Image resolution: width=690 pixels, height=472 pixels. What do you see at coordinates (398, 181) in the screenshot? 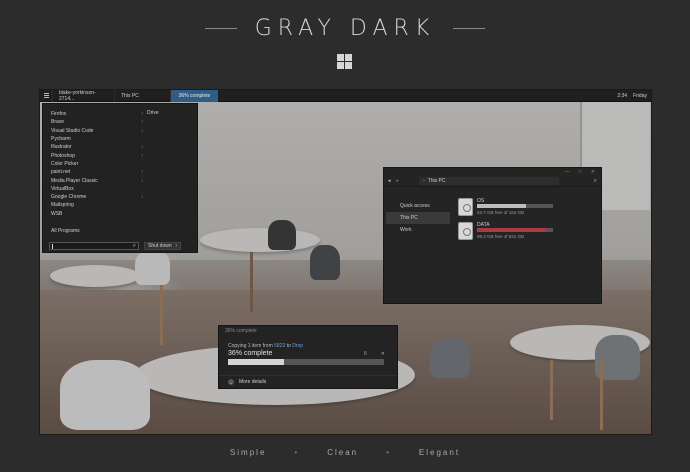
I see `forward-icon: ▸` at bounding box center [398, 181].